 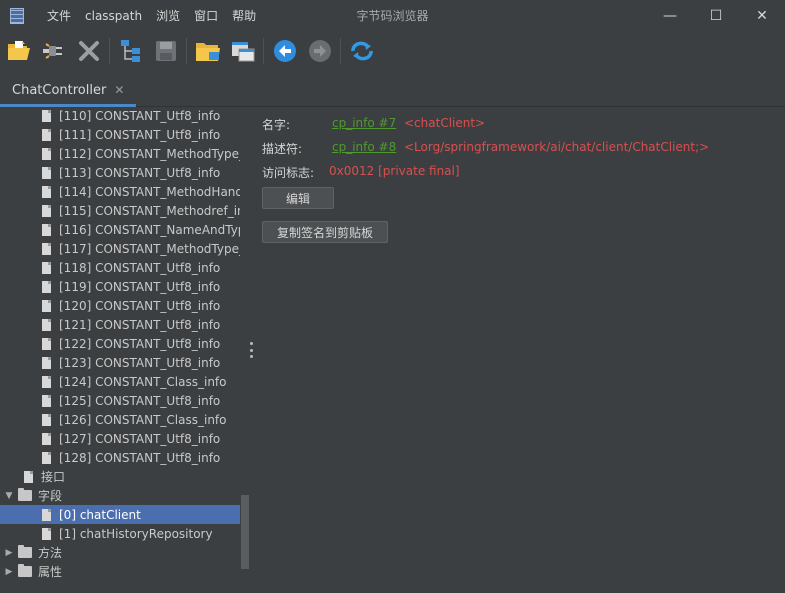 What do you see at coordinates (59, 16) in the screenshot?
I see `menu-file: 文件` at bounding box center [59, 16].